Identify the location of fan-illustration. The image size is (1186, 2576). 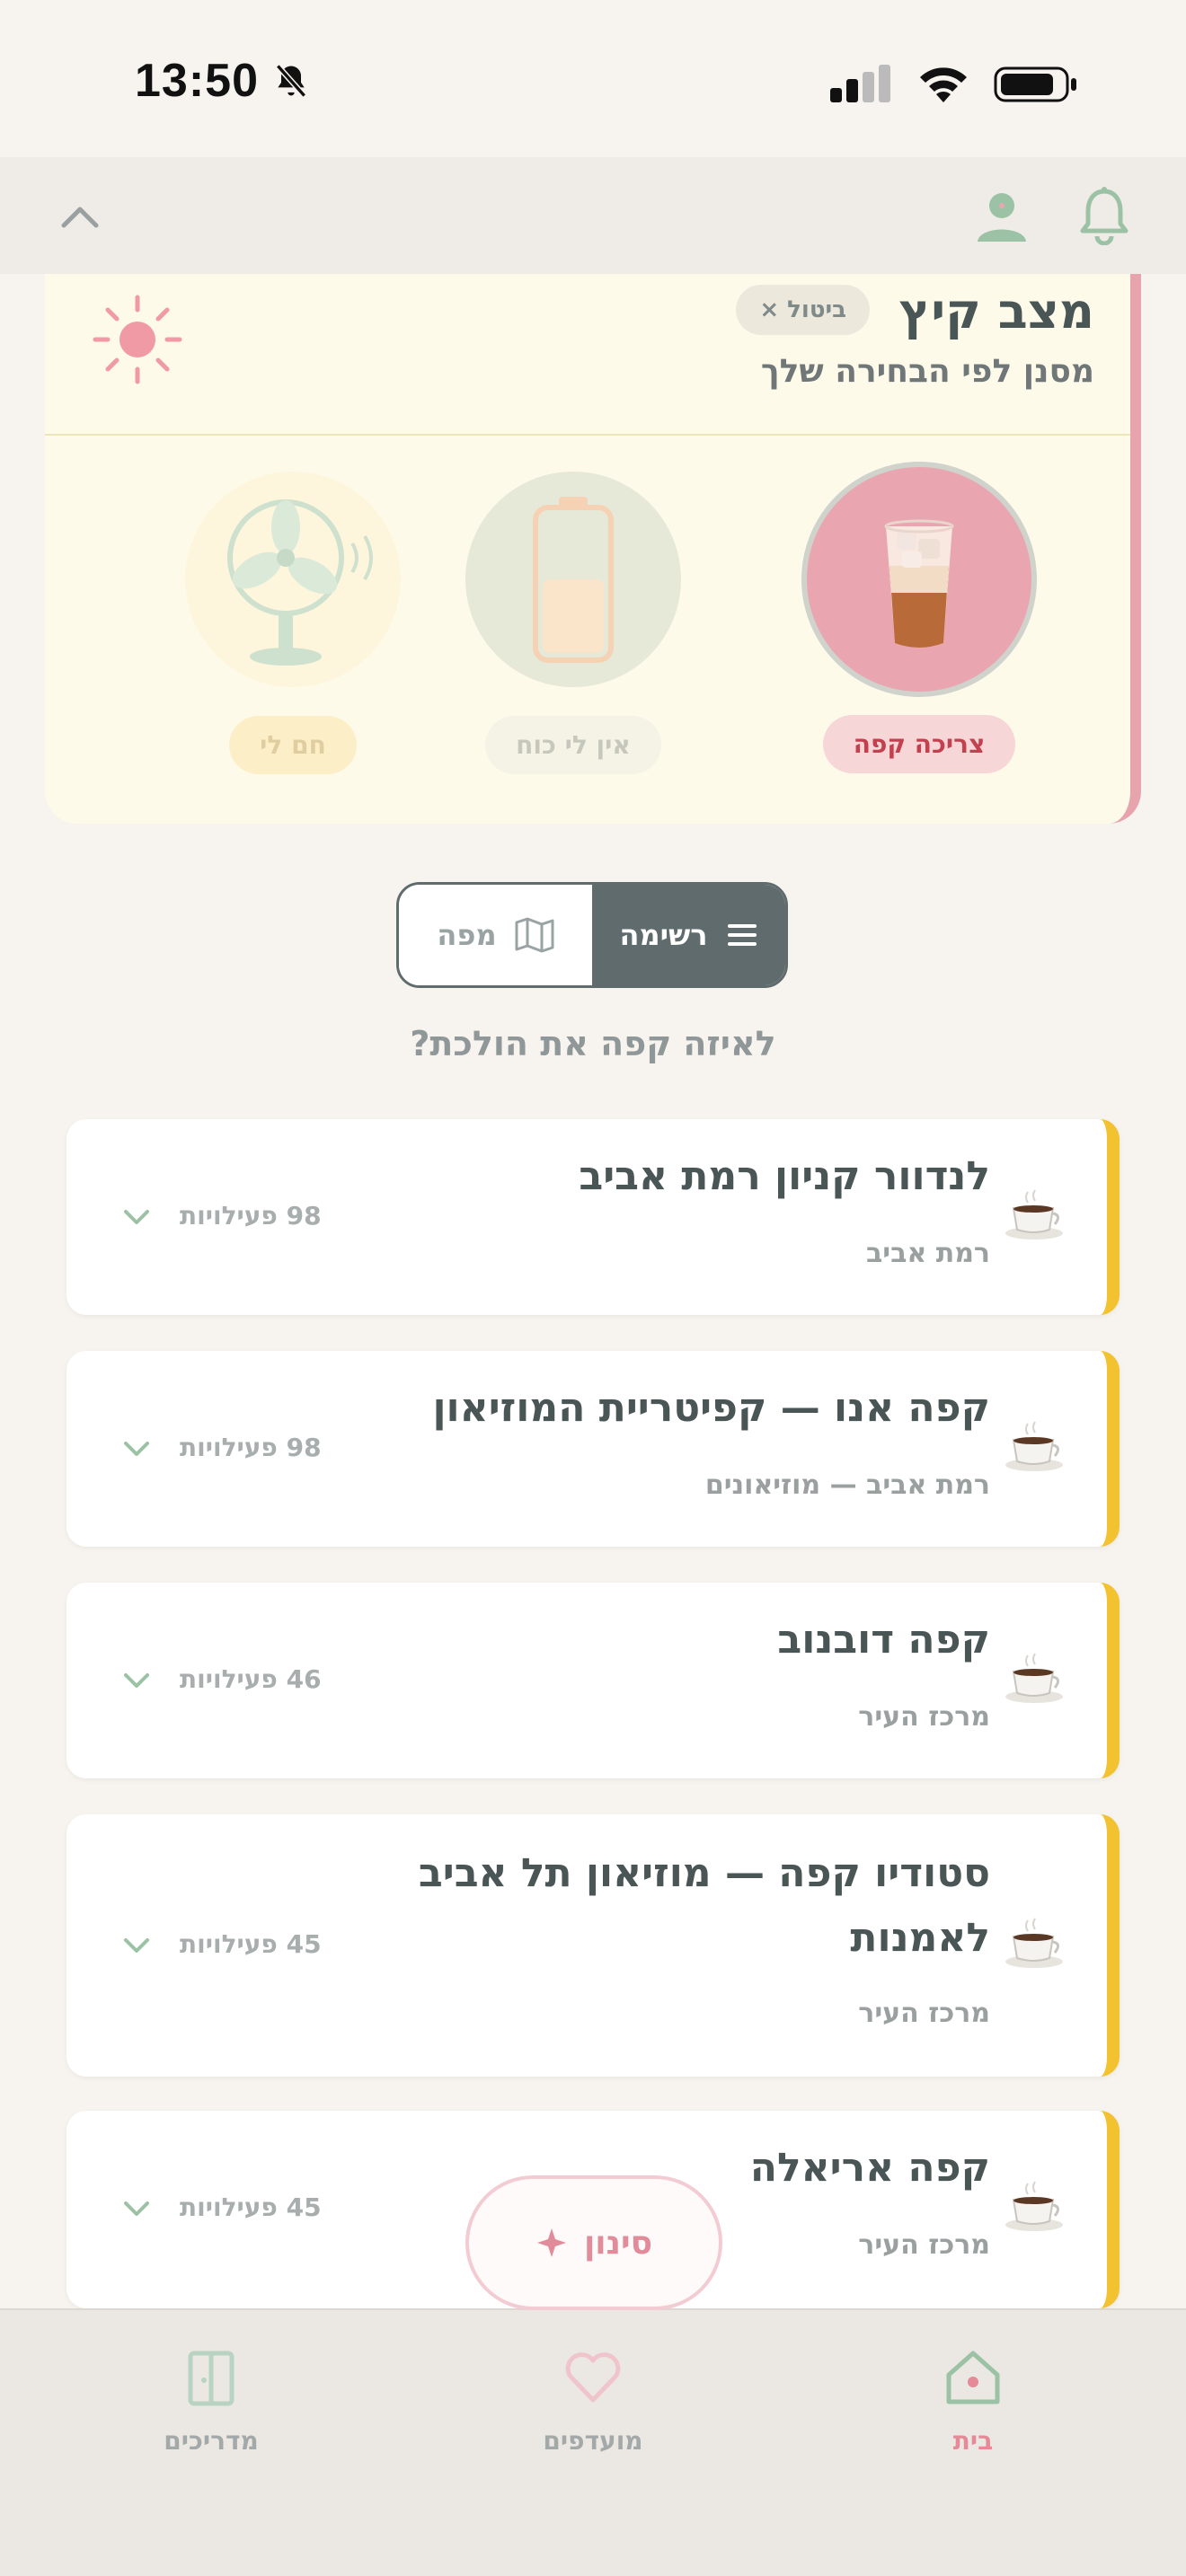
(293, 579).